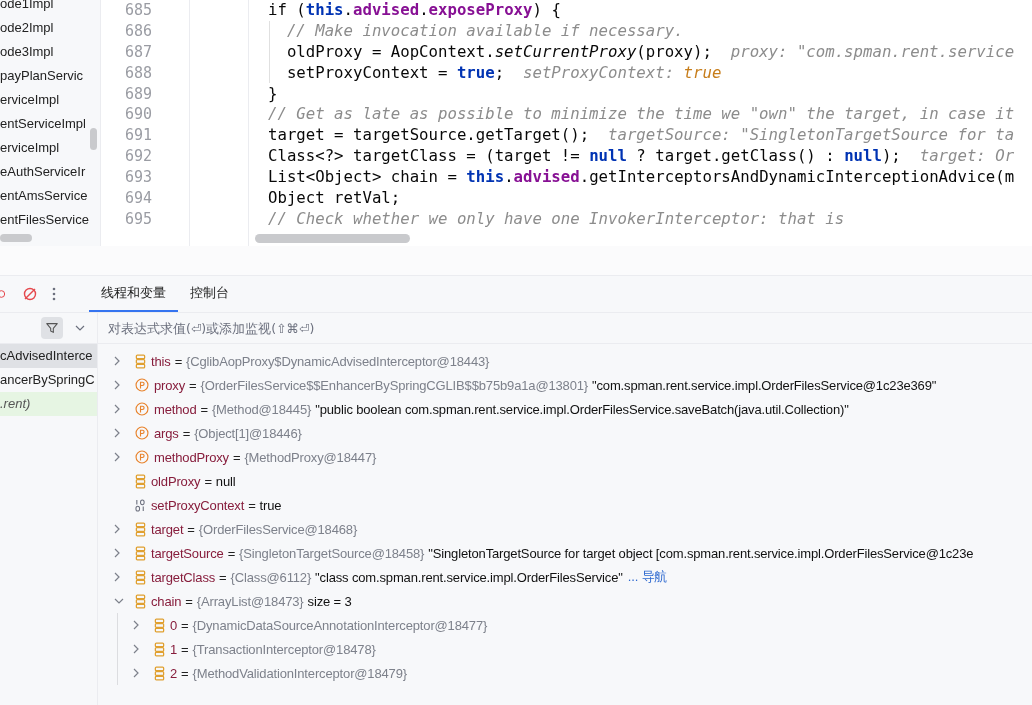 Image resolution: width=1032 pixels, height=705 pixels. What do you see at coordinates (50, 196) in the screenshot?
I see `file-tree-item: entAmsService` at bounding box center [50, 196].